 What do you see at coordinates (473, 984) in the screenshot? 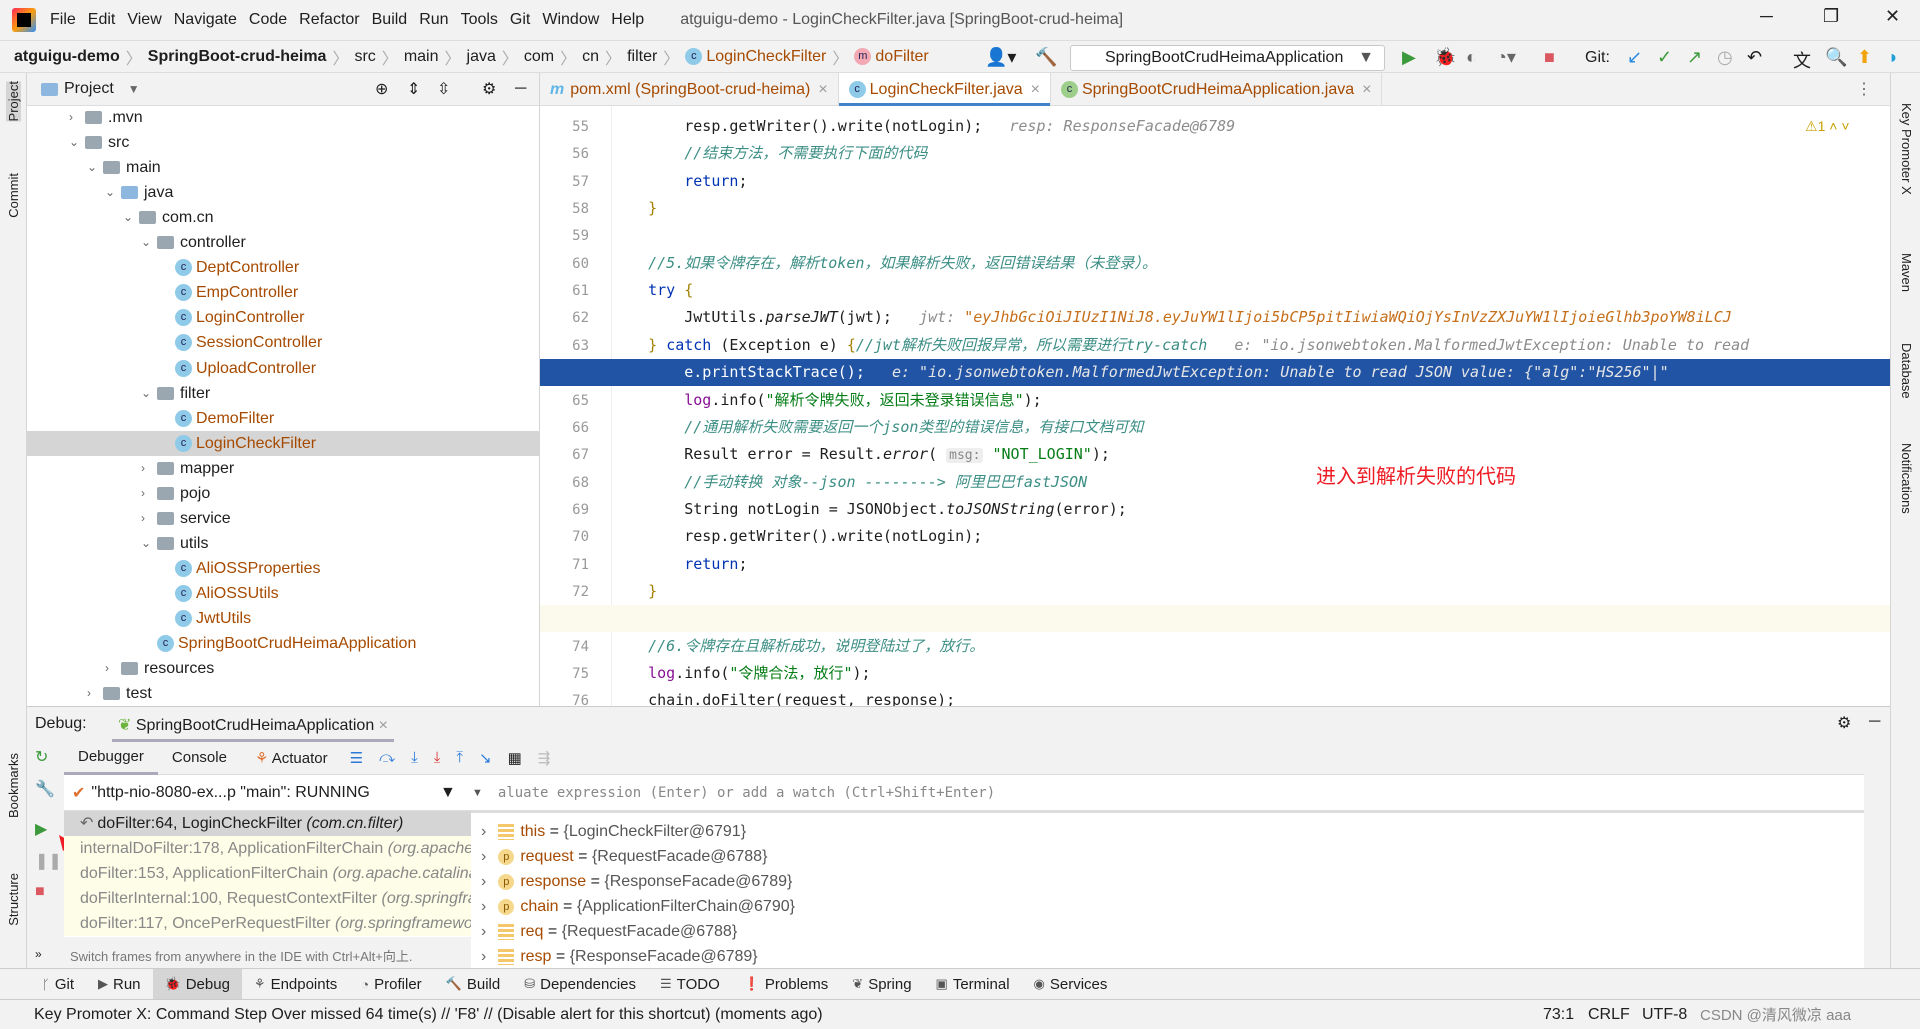
I see `tool-window-build: 🔨 Build` at bounding box center [473, 984].